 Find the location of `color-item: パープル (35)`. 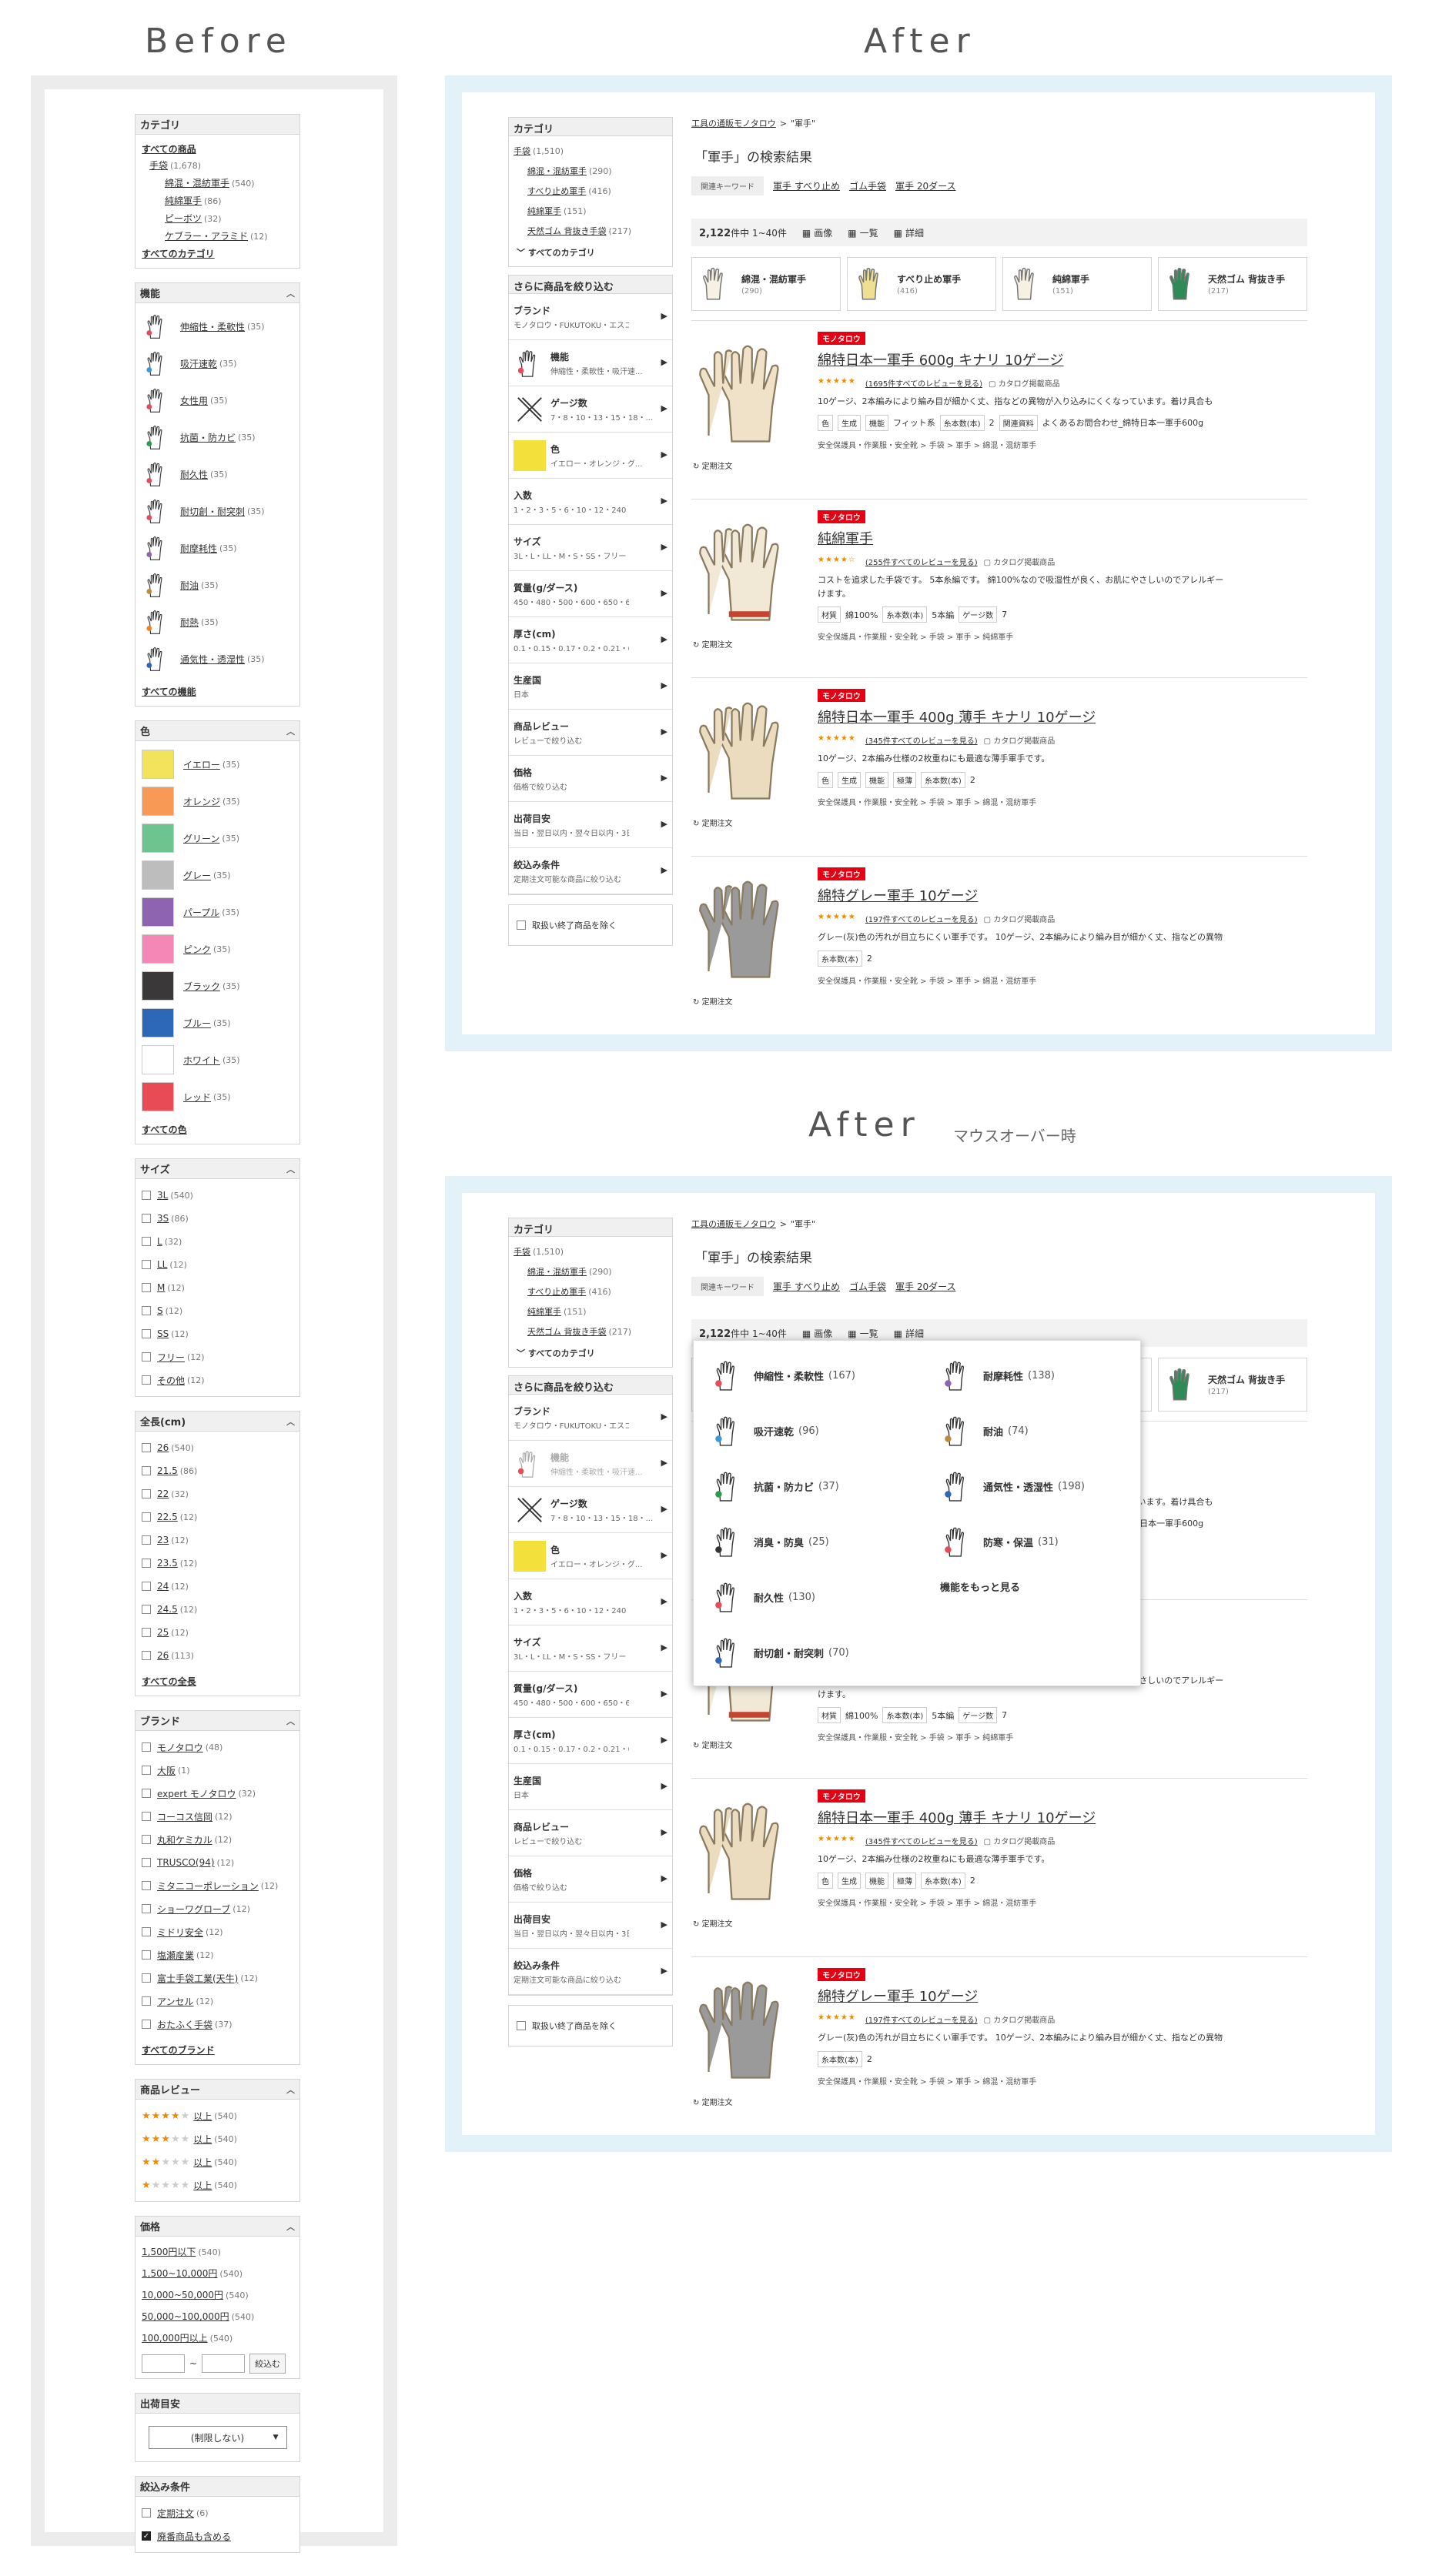

color-item: パープル (35) is located at coordinates (217, 912).